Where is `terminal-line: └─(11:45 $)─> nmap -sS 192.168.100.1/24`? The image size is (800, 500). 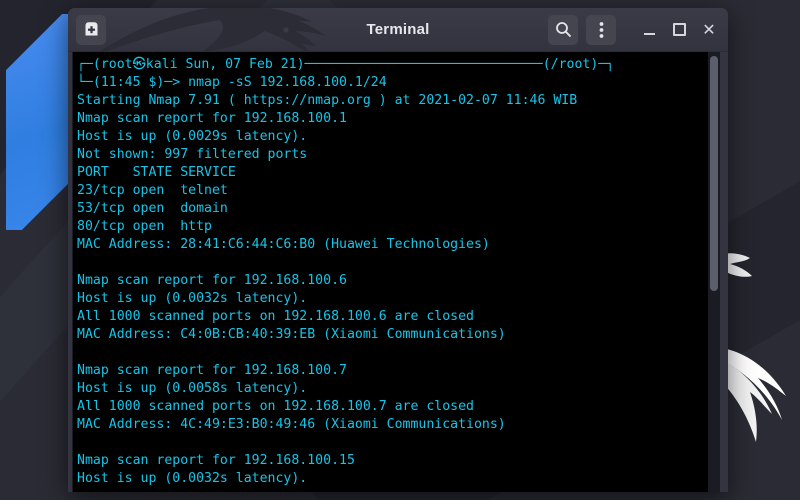 terminal-line: └─(11:45 $)─> nmap -sS 192.168.100.1/24 is located at coordinates (232, 82).